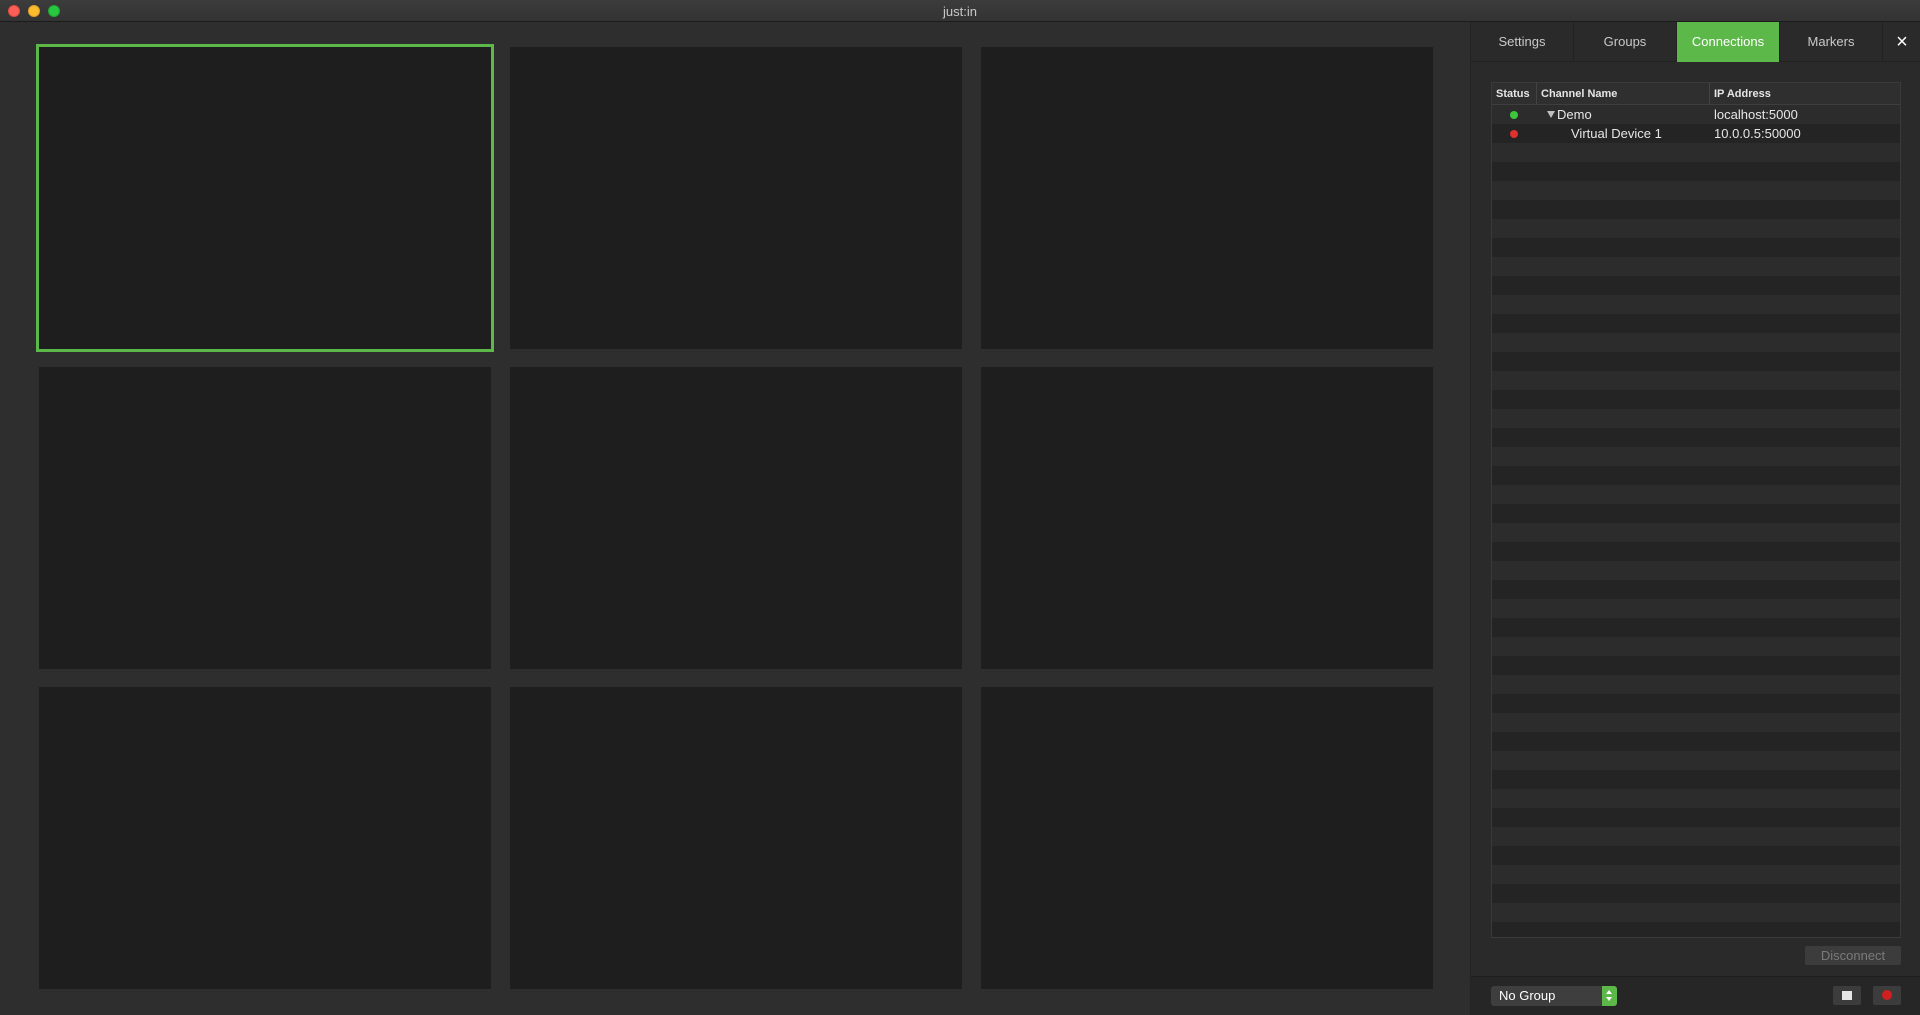 This screenshot has height=1015, width=1920. I want to click on ip-address: 10.0.0.5:50000, so click(1757, 133).